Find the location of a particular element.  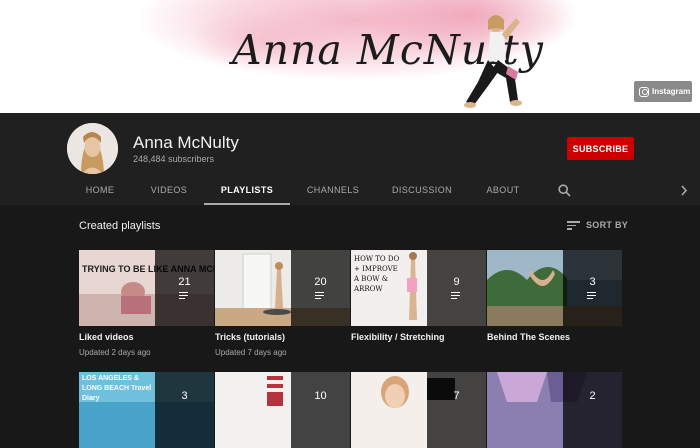

playlist-thumbnail: 10 is located at coordinates (282, 410).